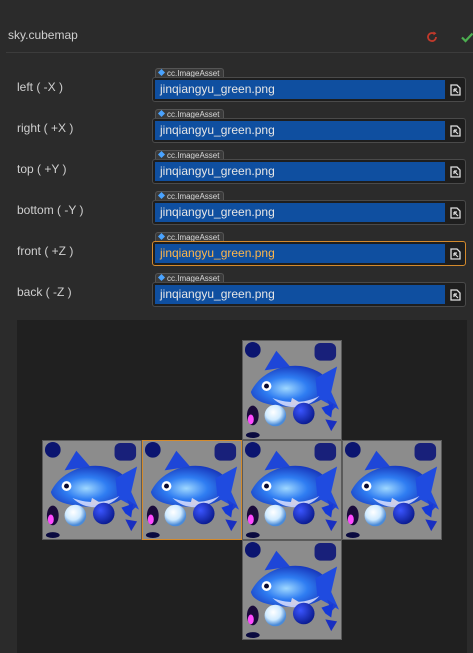 Image resolution: width=473 pixels, height=653 pixels. Describe the element at coordinates (236, 26) in the screenshot. I see `inspector-header: sky.cubemap` at that location.